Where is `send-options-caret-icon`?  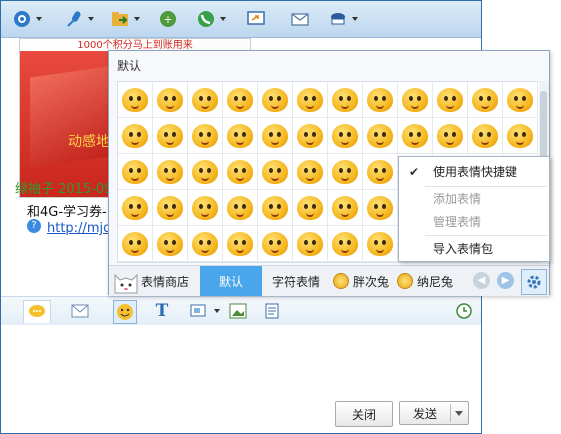 send-options-caret-icon is located at coordinates (459, 413).